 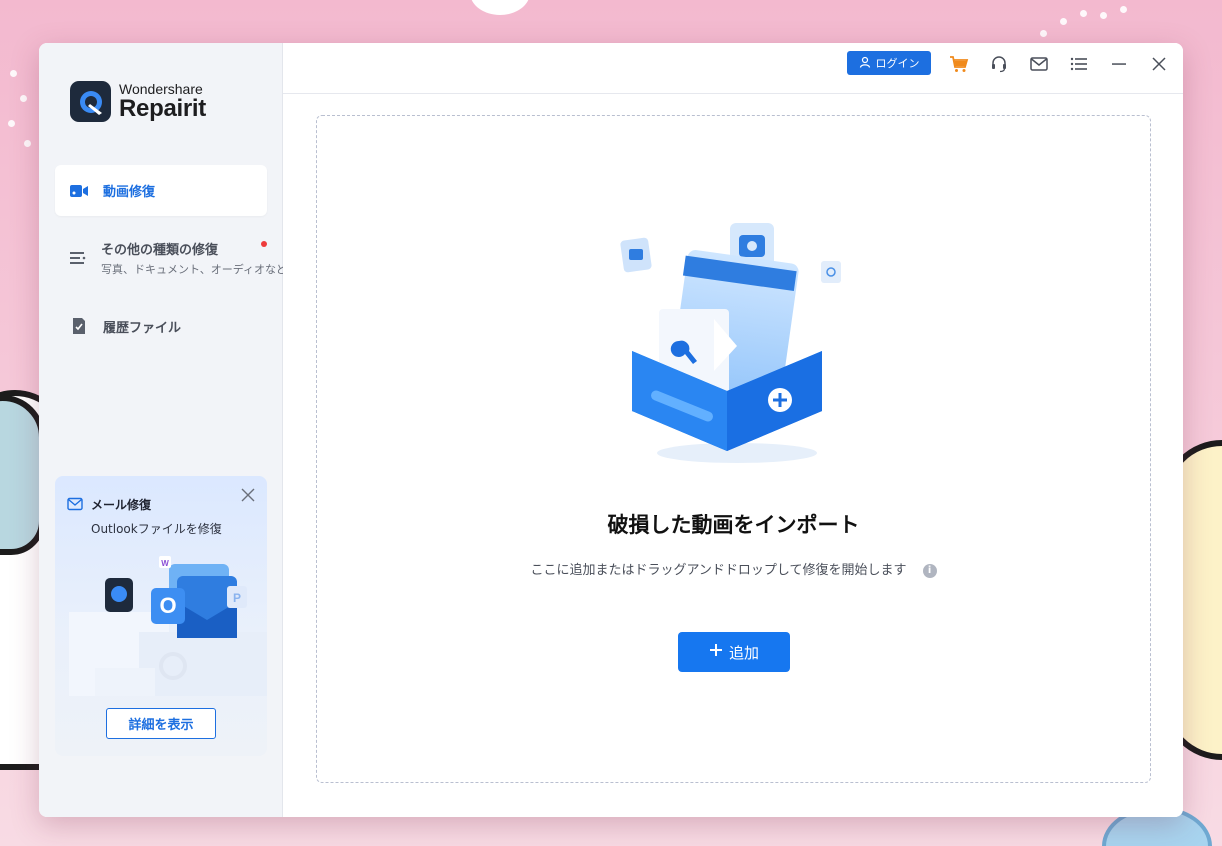 I want to click on login-button: ログイン, so click(x=889, y=63).